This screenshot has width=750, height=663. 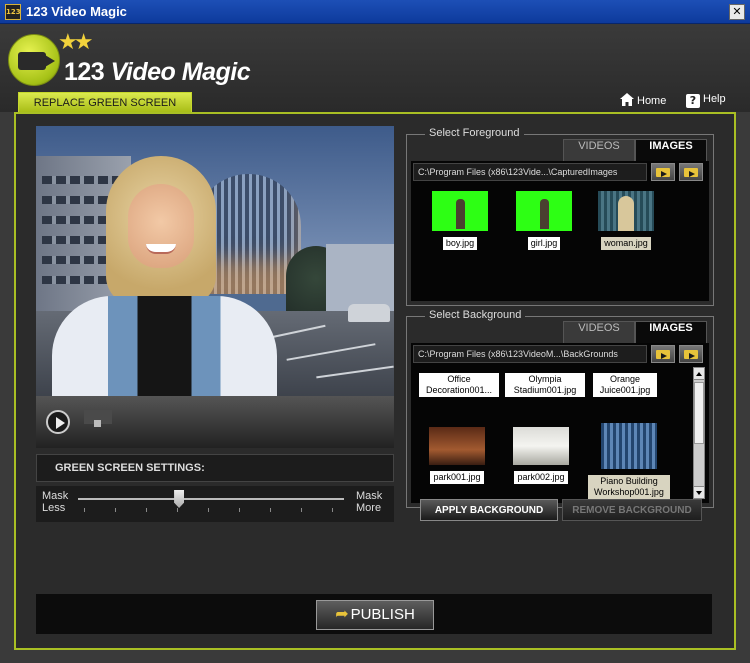 What do you see at coordinates (382, 614) in the screenshot?
I see `publish-label: PUBLISH` at bounding box center [382, 614].